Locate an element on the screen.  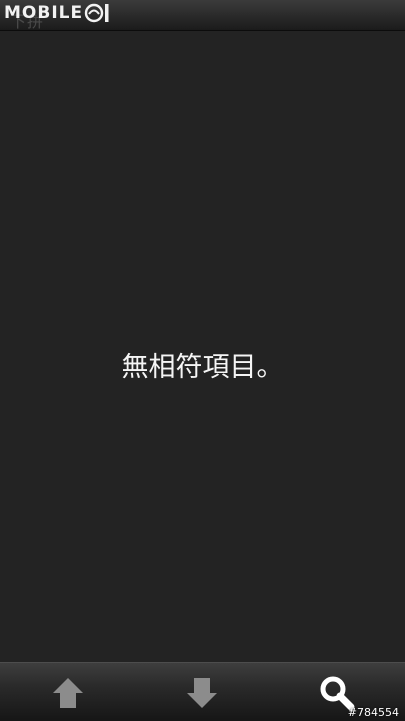
empty-state-message: 無相符項目。 is located at coordinates (202, 367).